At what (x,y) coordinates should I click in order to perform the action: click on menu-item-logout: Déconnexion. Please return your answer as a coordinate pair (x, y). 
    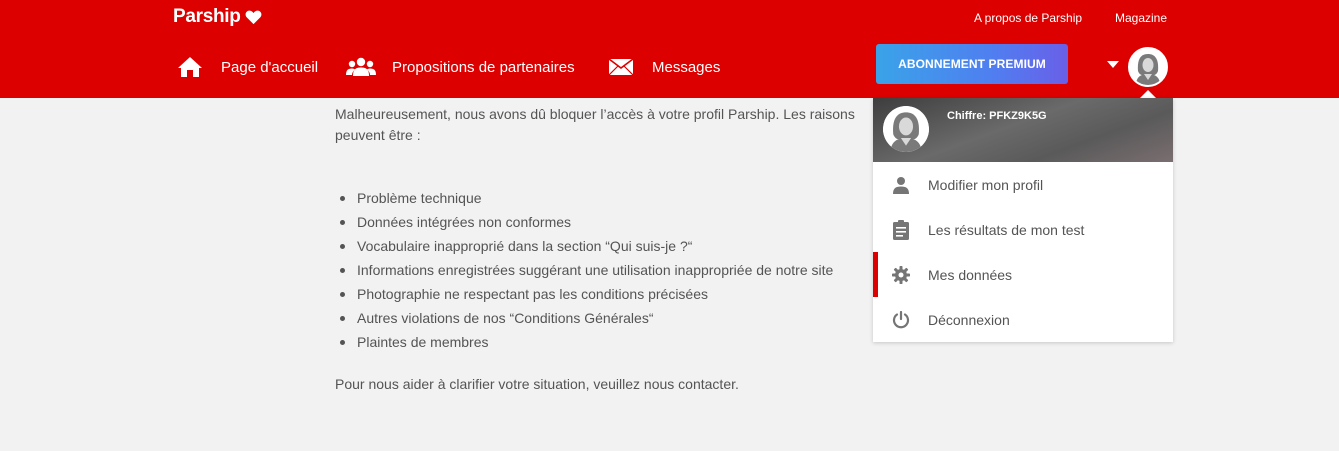
    Looking at the image, I should click on (1023, 319).